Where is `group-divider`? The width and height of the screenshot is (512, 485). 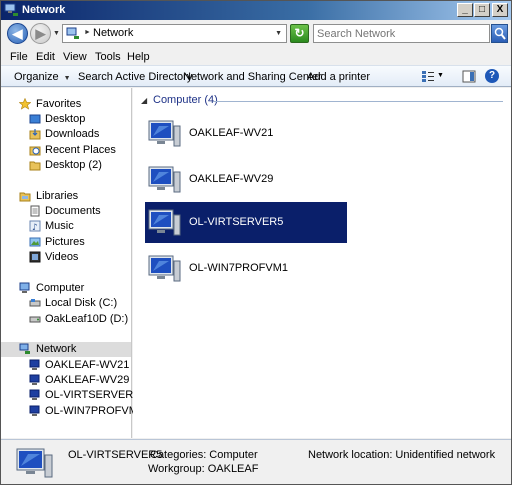 group-divider is located at coordinates (358, 101).